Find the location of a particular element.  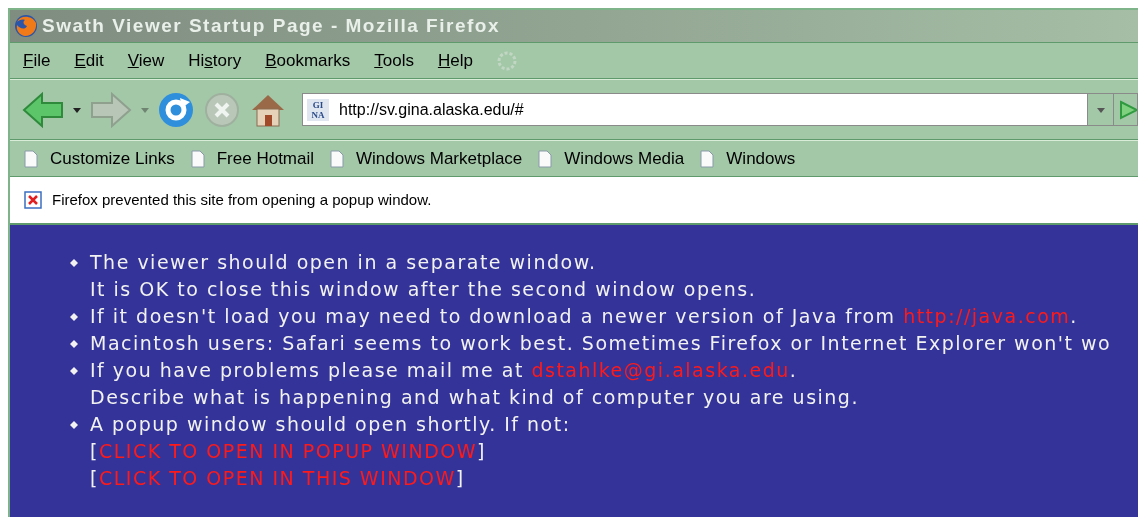

back-button is located at coordinates (43, 109).